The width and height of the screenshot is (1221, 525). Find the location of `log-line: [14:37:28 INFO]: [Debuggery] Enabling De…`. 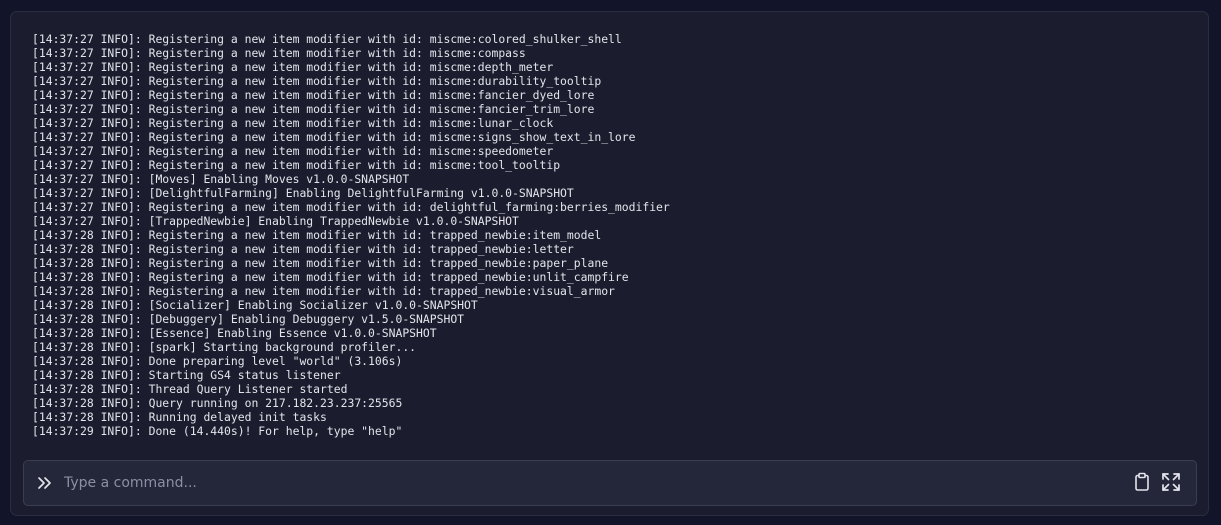

log-line: [14:37:28 INFO]: [Debuggery] Enabling De… is located at coordinates (248, 319).